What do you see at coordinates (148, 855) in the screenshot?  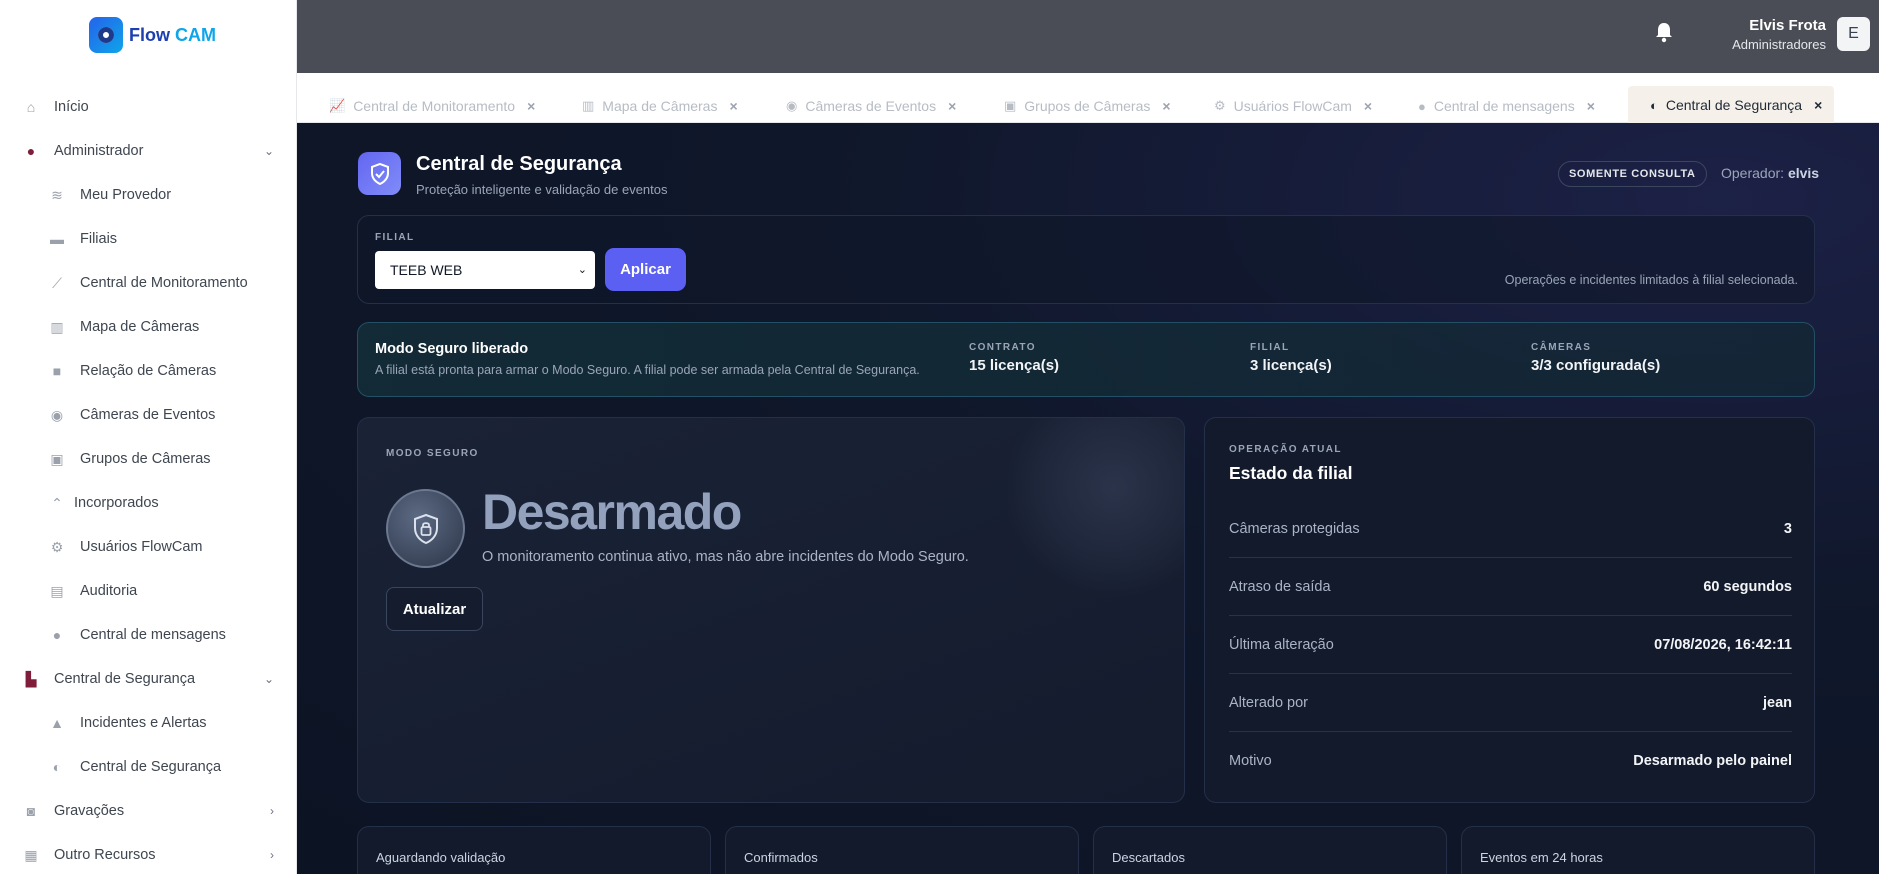 I see `sidebar-item-outro-recursos: ▦ Outro Recursos ›` at bounding box center [148, 855].